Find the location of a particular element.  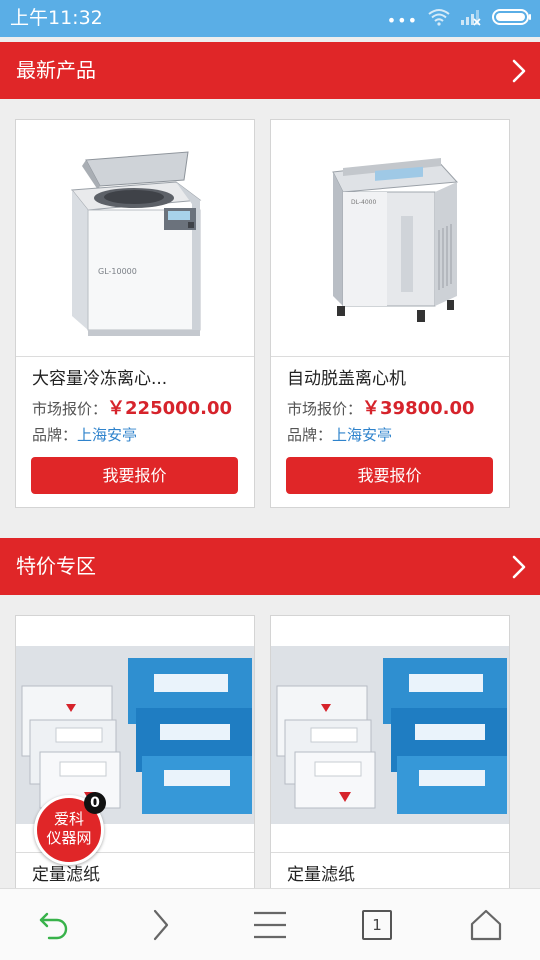

product-image-centrifuge-floor: DL-4000 is located at coordinates (390, 238).